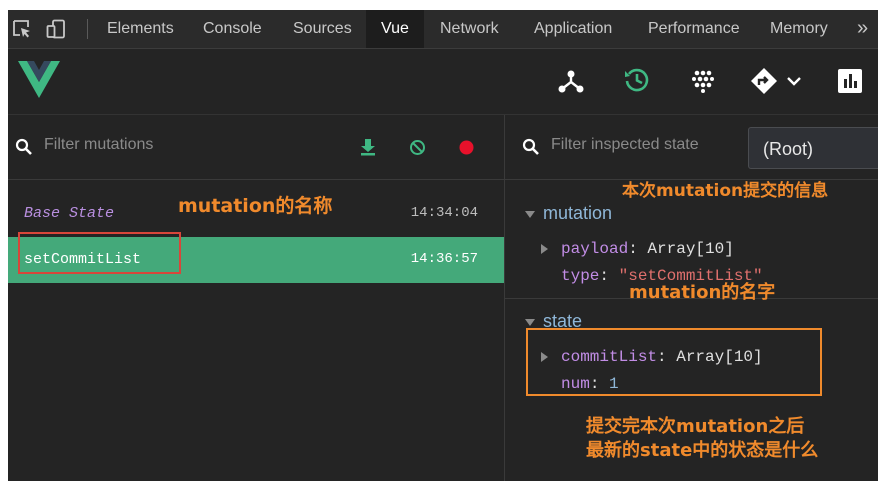 The width and height of the screenshot is (890, 501). What do you see at coordinates (799, 29) in the screenshot?
I see `tab-memory: Memory` at bounding box center [799, 29].